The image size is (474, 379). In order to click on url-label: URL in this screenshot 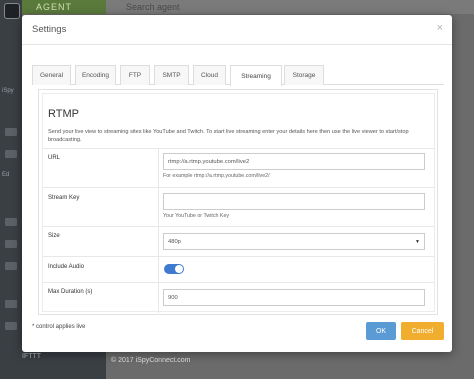, I will do `click(54, 158)`.